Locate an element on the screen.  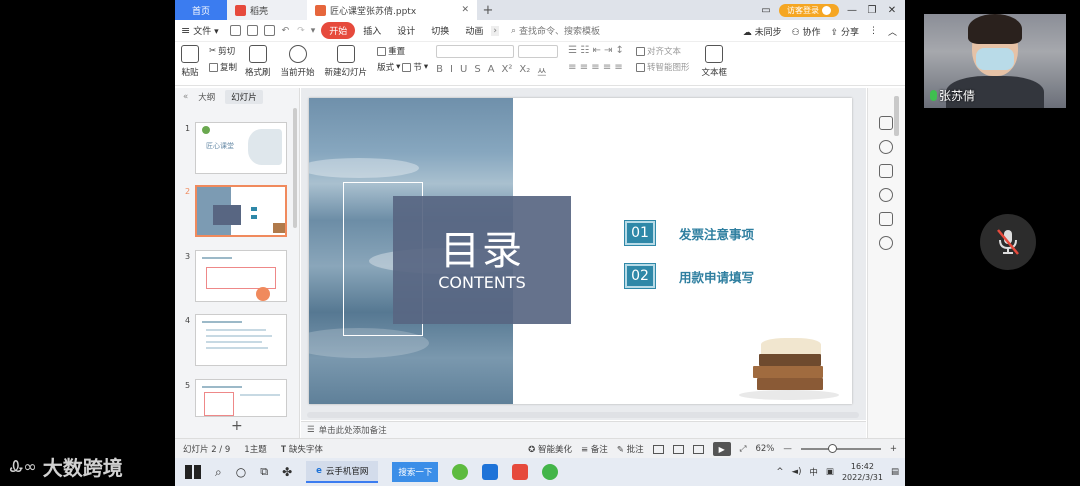
adjust-icon is located at coordinates (886, 123).